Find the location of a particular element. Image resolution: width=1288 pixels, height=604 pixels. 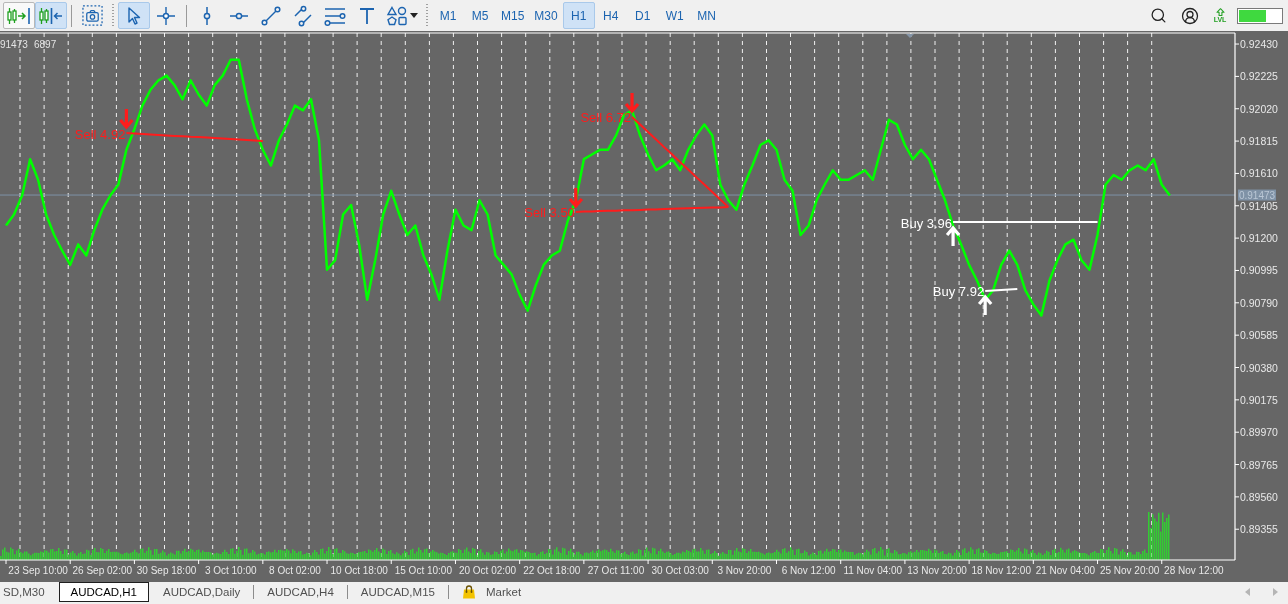

price-label: 0.89970 is located at coordinates (1259, 432).